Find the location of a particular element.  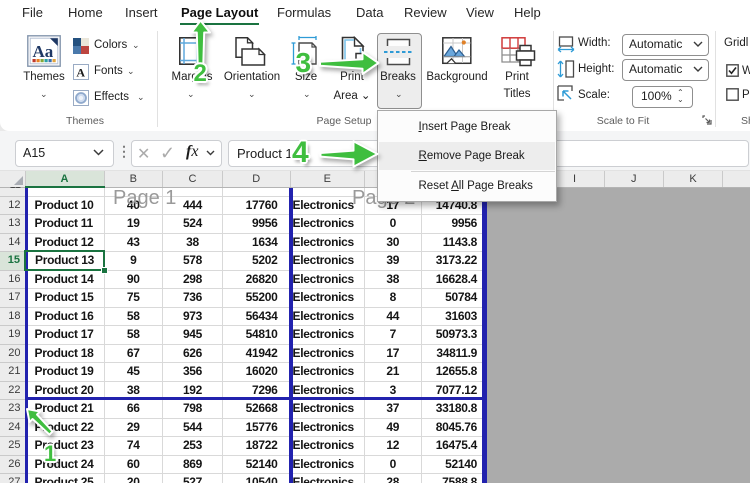

svg-text: Aa is located at coordinates (43, 51).